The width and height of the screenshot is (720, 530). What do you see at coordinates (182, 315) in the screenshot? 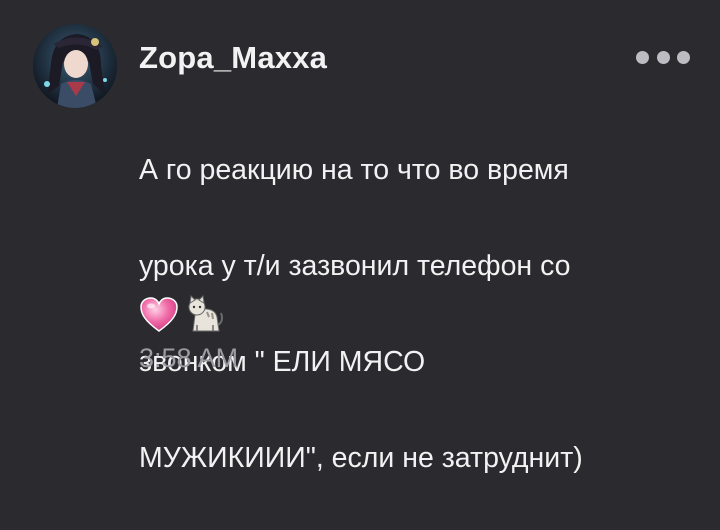
I see `emoji-row` at bounding box center [182, 315].